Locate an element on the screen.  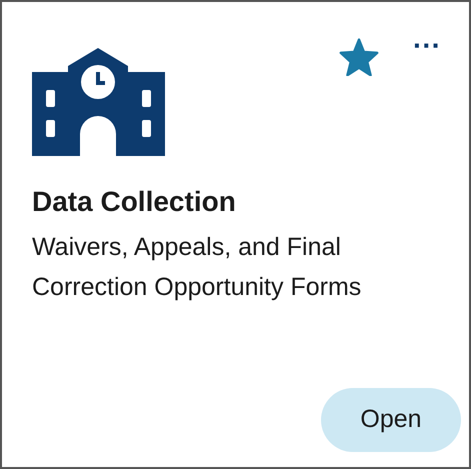
card-title: Data Collection is located at coordinates (134, 202).